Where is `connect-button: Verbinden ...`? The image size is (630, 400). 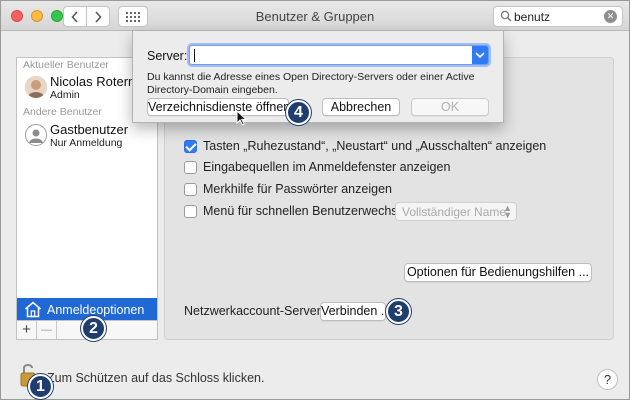 connect-button: Verbinden ... is located at coordinates (355, 311).